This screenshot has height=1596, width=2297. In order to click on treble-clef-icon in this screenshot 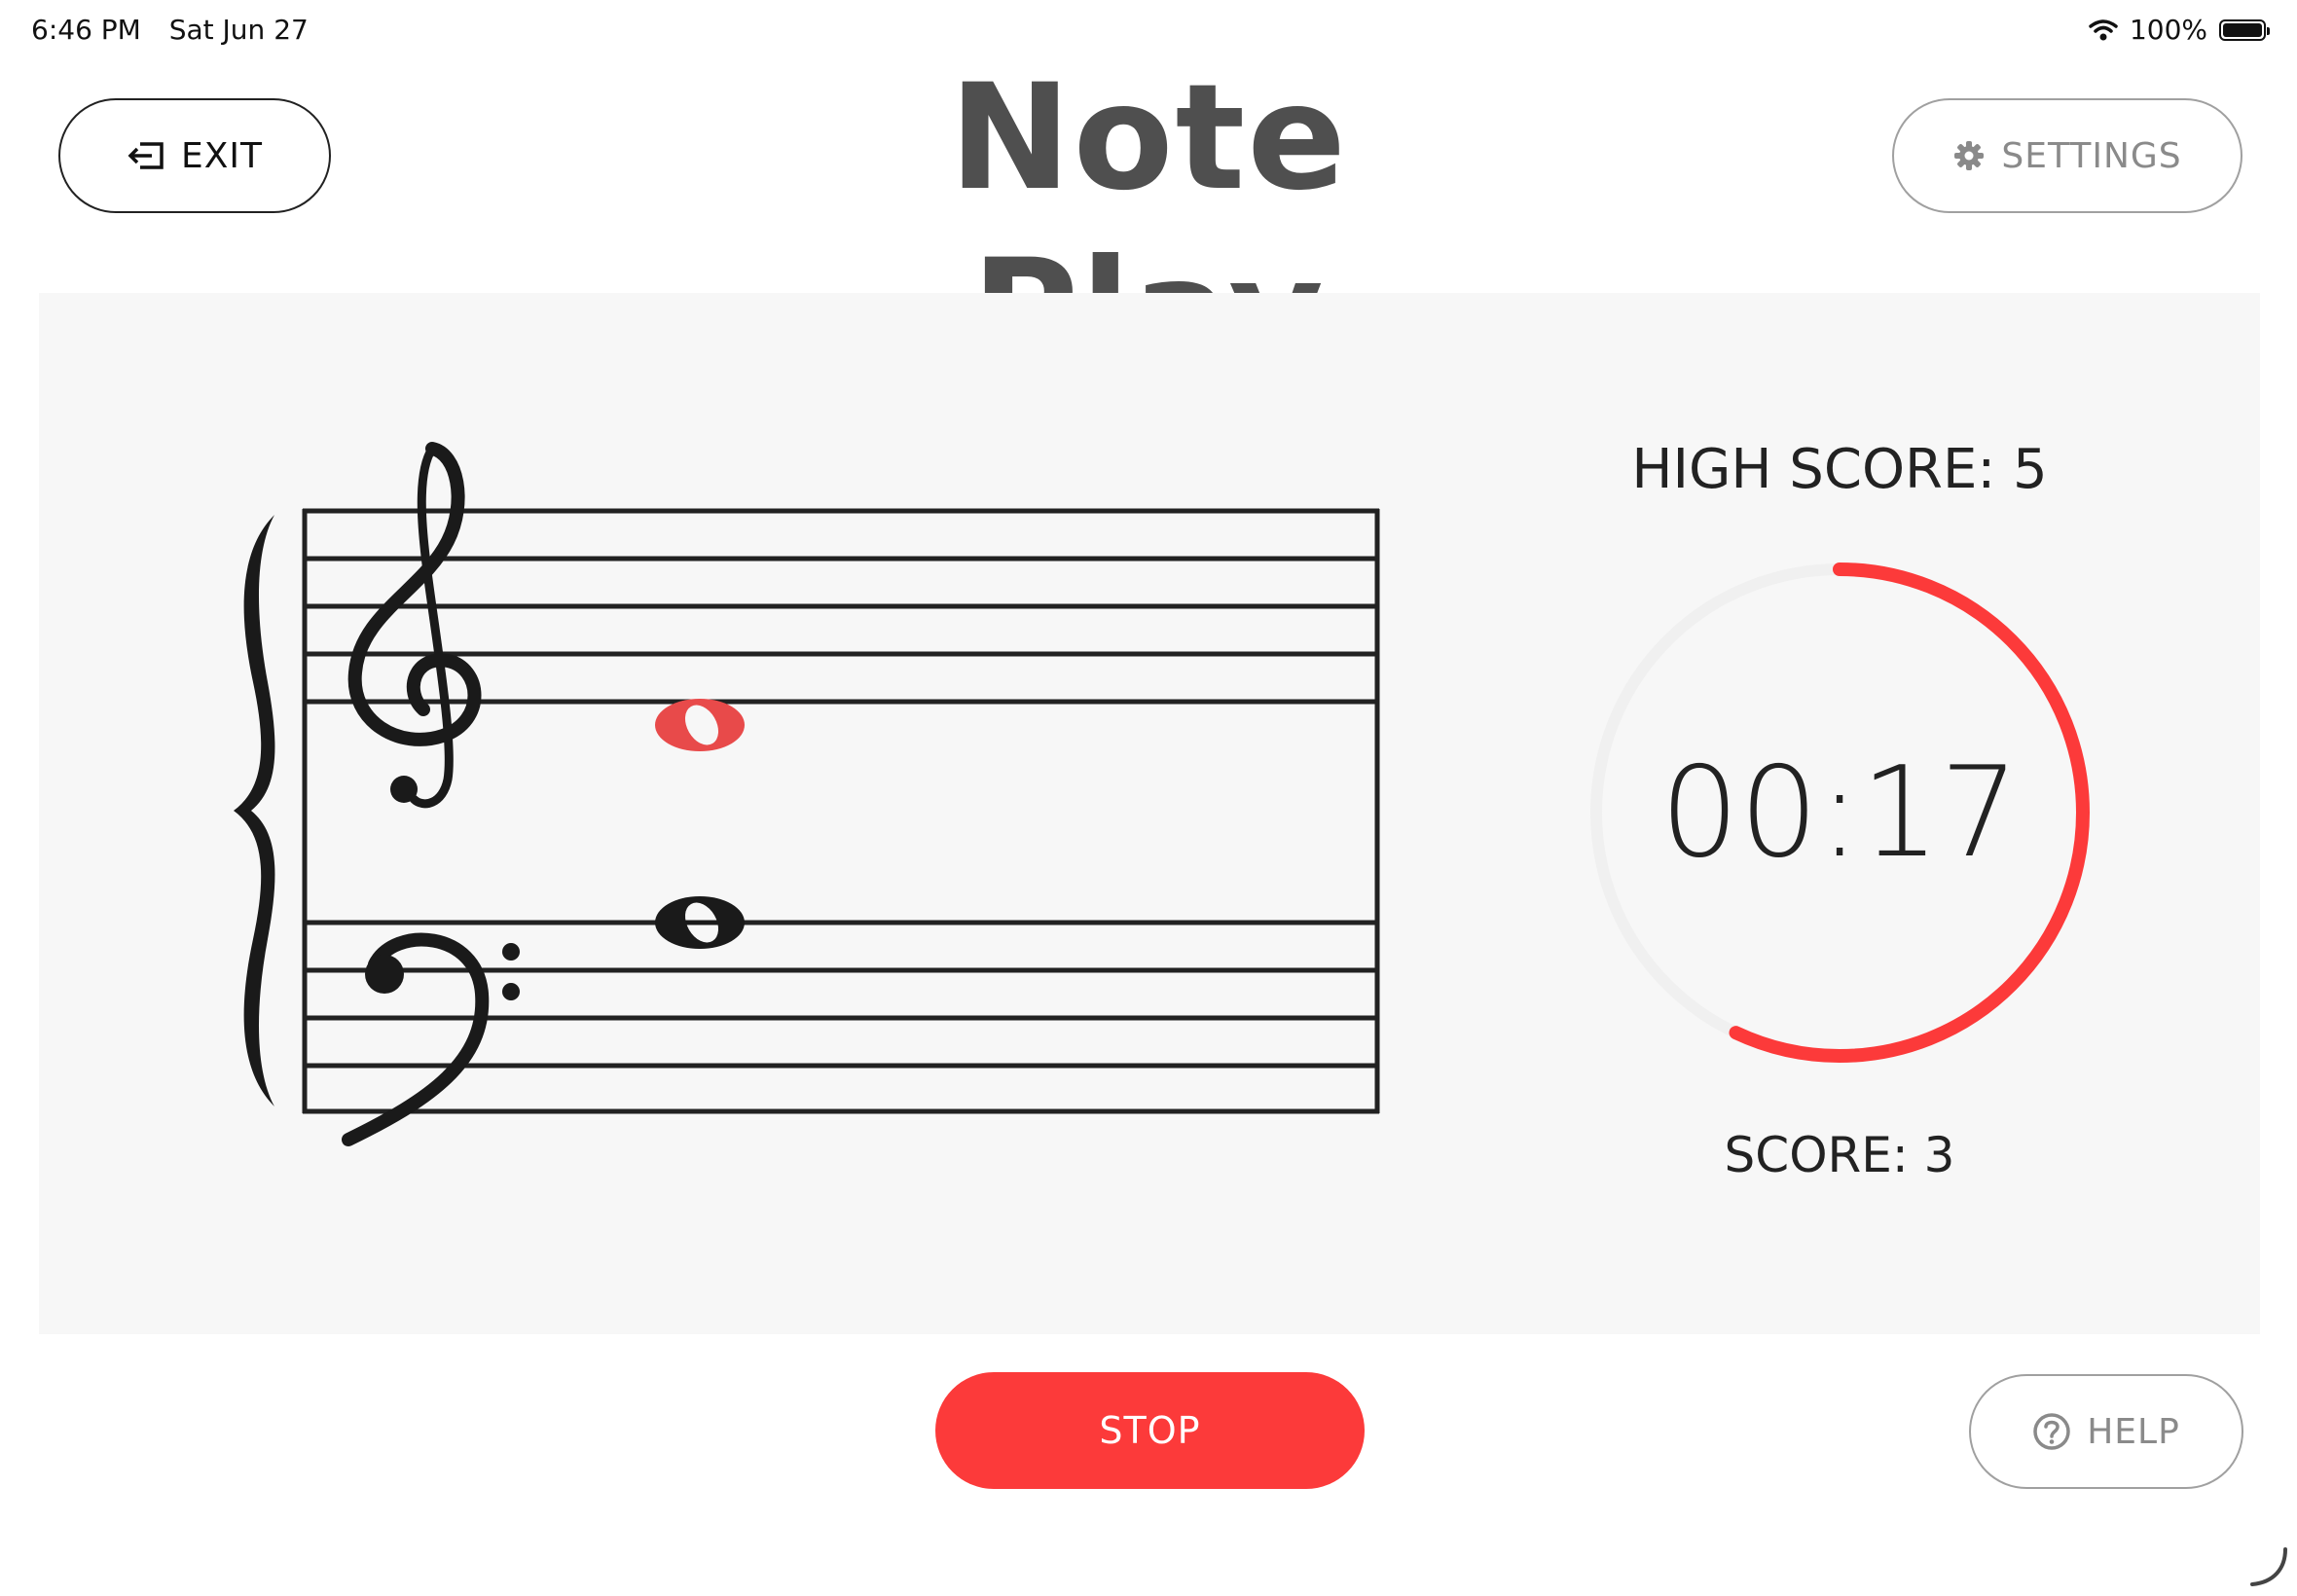, I will do `click(415, 626)`.